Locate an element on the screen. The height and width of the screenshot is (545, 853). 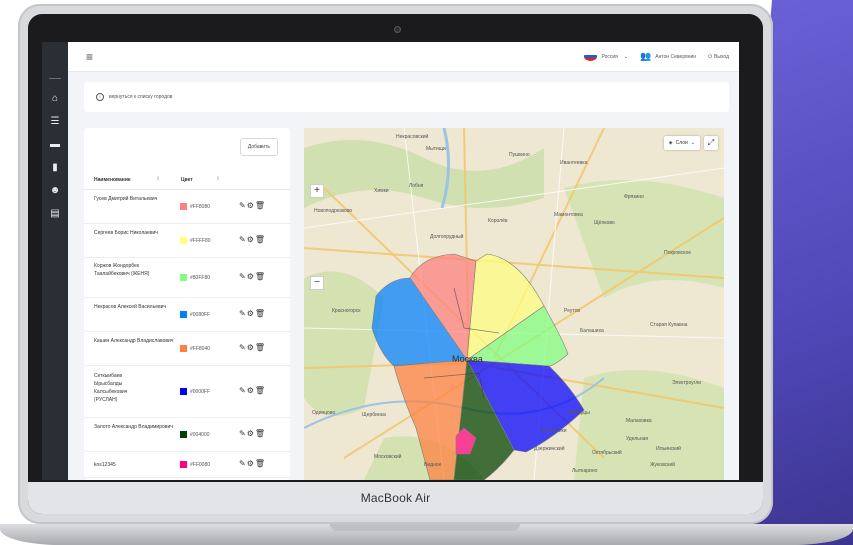
row-hex: #FF0080 is located at coordinates (200, 465).